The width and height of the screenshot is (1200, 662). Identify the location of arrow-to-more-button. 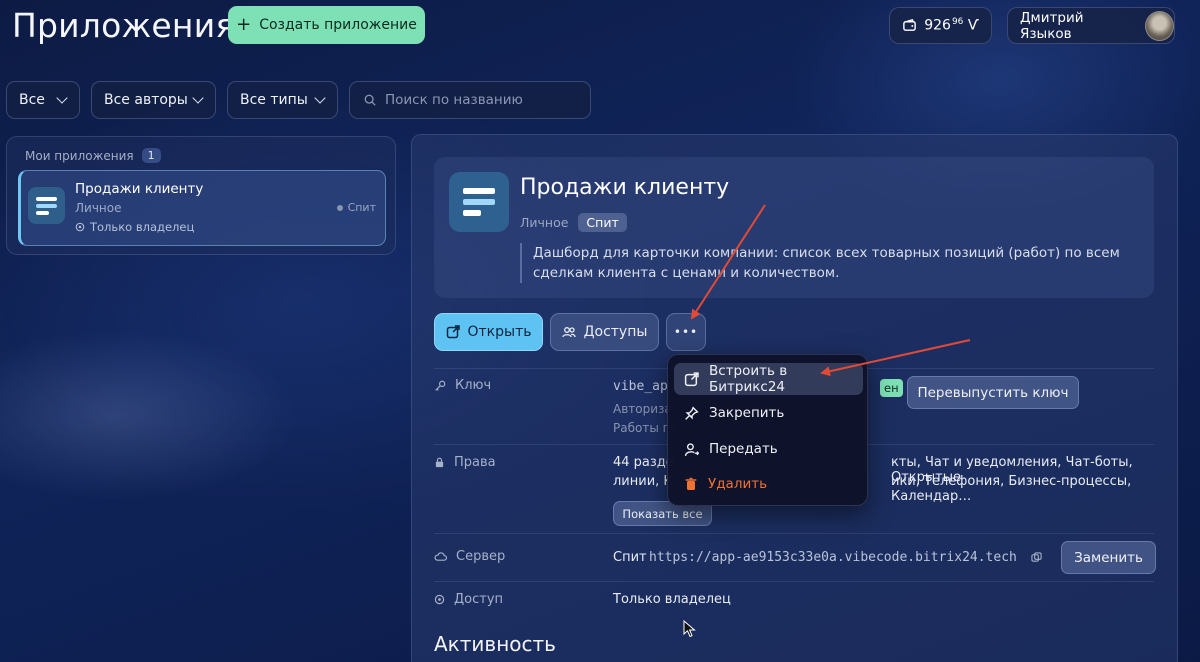
(728, 262).